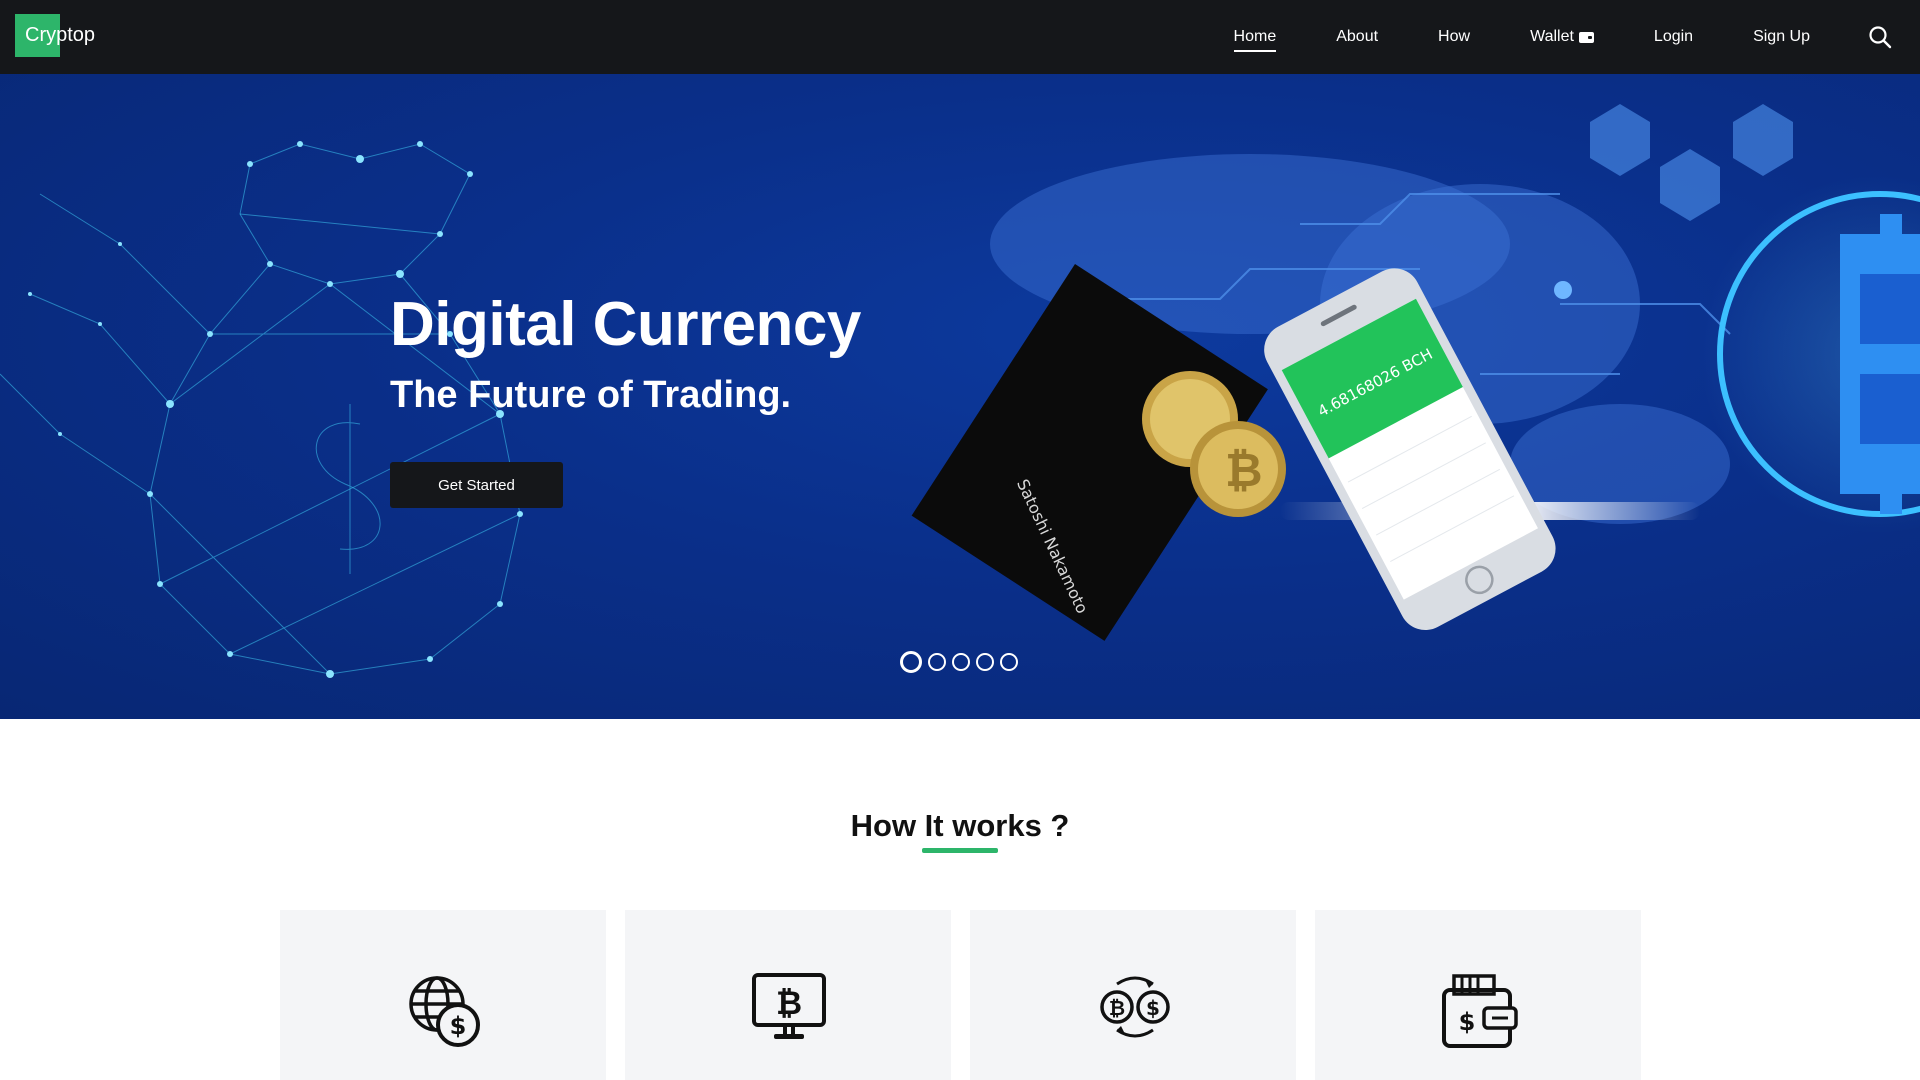  I want to click on how-card-2: ₿, so click(788, 995).